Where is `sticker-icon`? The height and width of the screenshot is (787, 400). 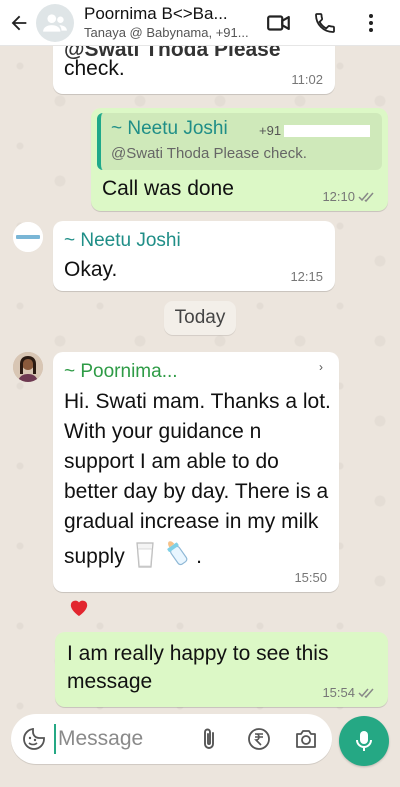
sticker-icon is located at coordinates (34, 739).